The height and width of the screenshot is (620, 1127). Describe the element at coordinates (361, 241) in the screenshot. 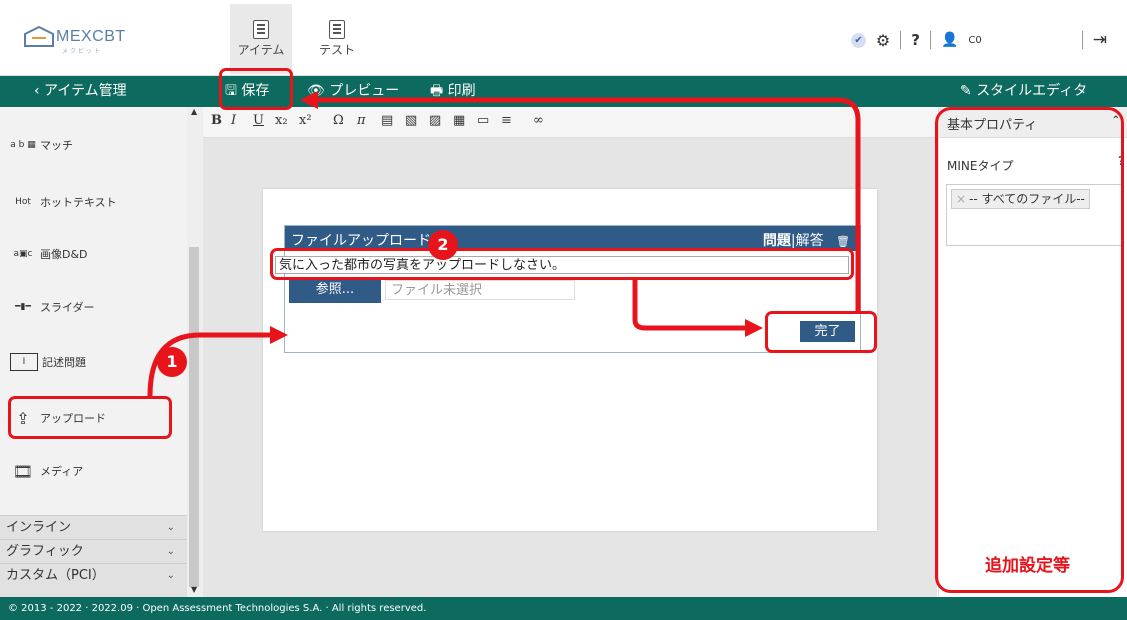

I see `widget-title: ファイルアップロード` at that location.